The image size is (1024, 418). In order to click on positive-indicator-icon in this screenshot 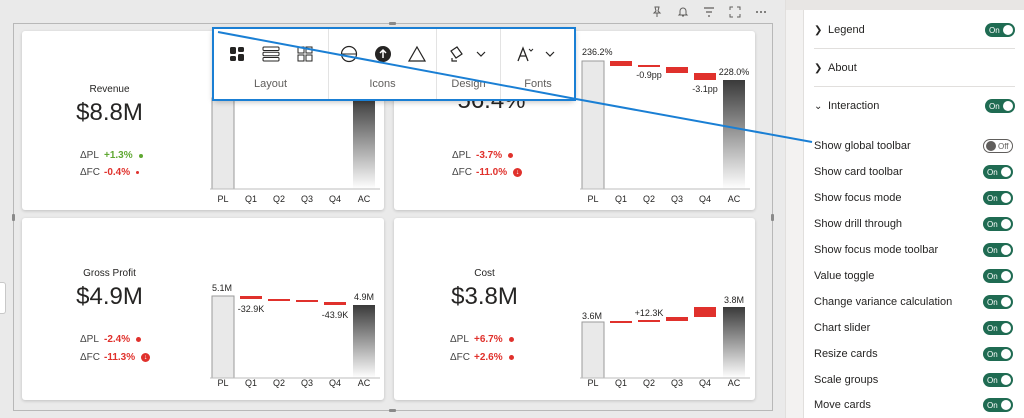, I will do `click(140, 155)`.